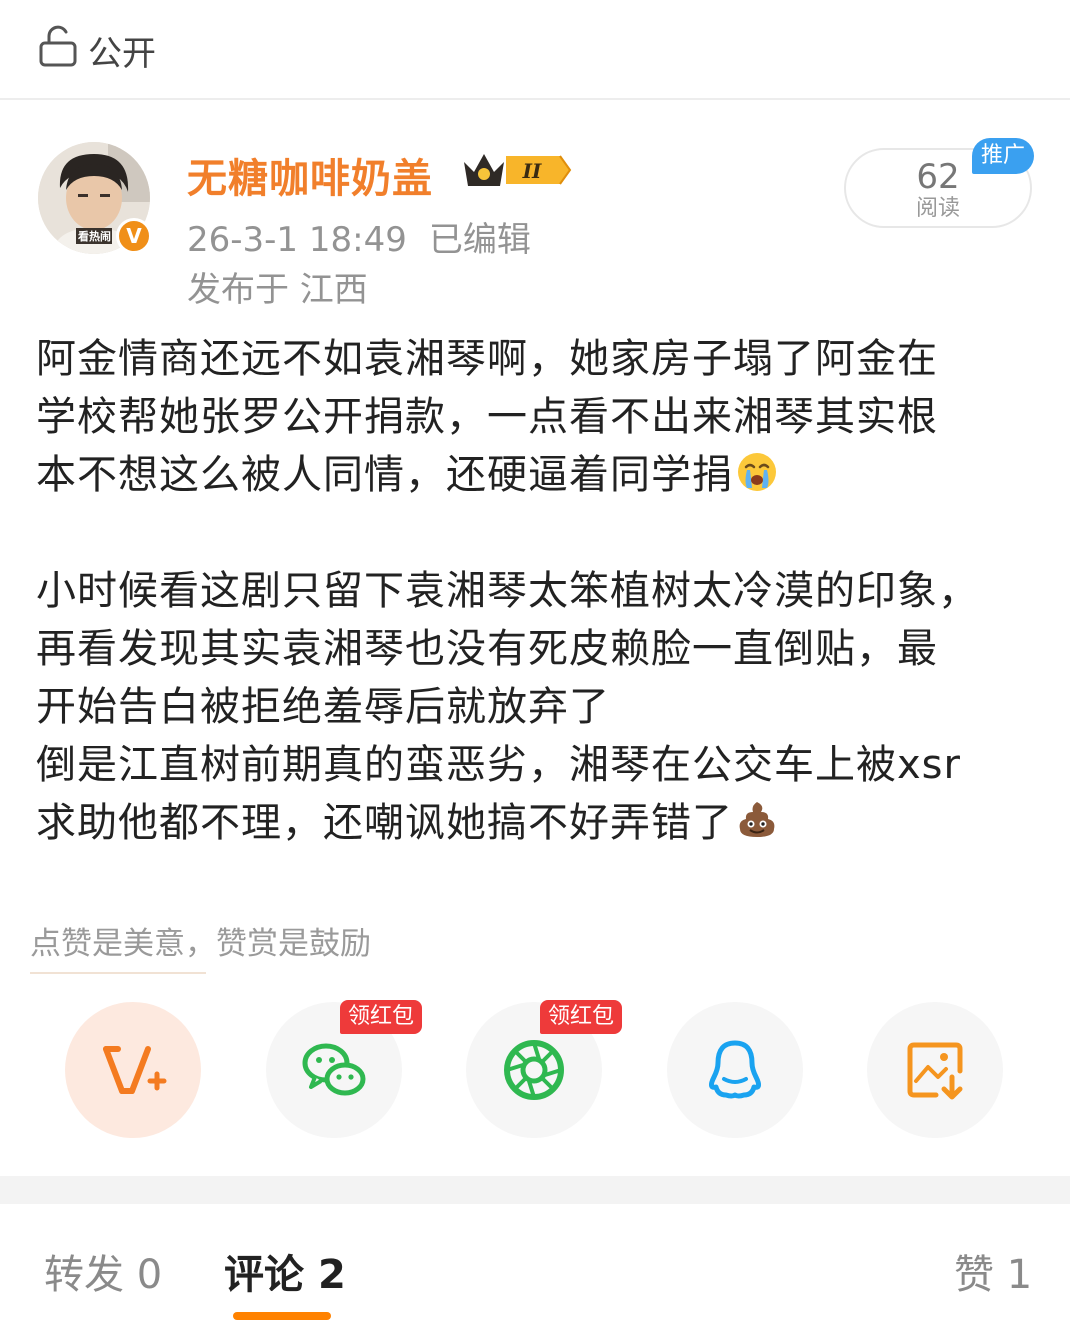  I want to click on vplus-icon, so click(135, 1070).